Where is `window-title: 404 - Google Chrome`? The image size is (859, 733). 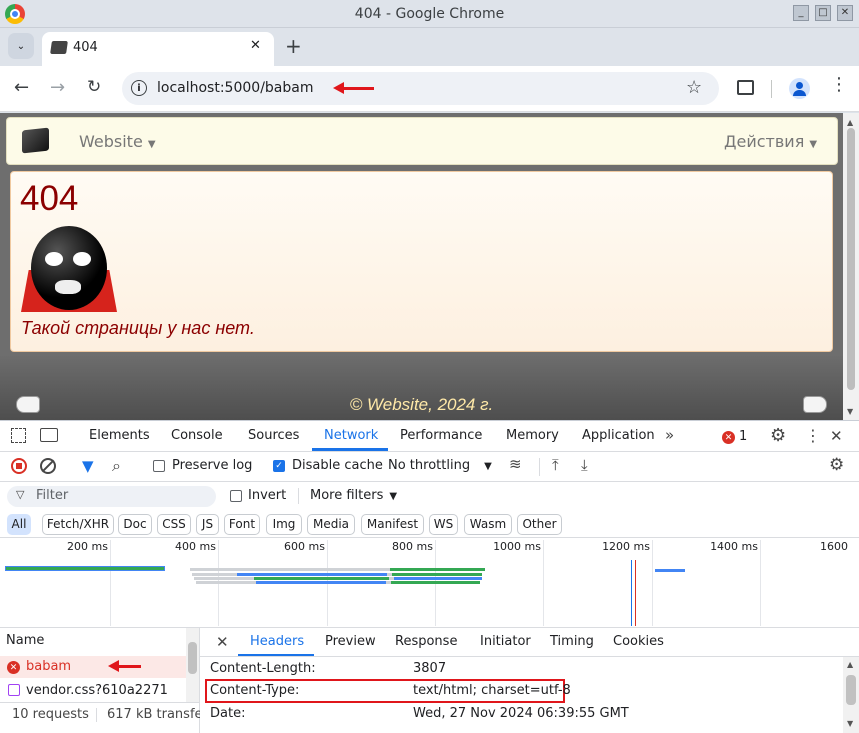 window-title: 404 - Google Chrome is located at coordinates (429, 14).